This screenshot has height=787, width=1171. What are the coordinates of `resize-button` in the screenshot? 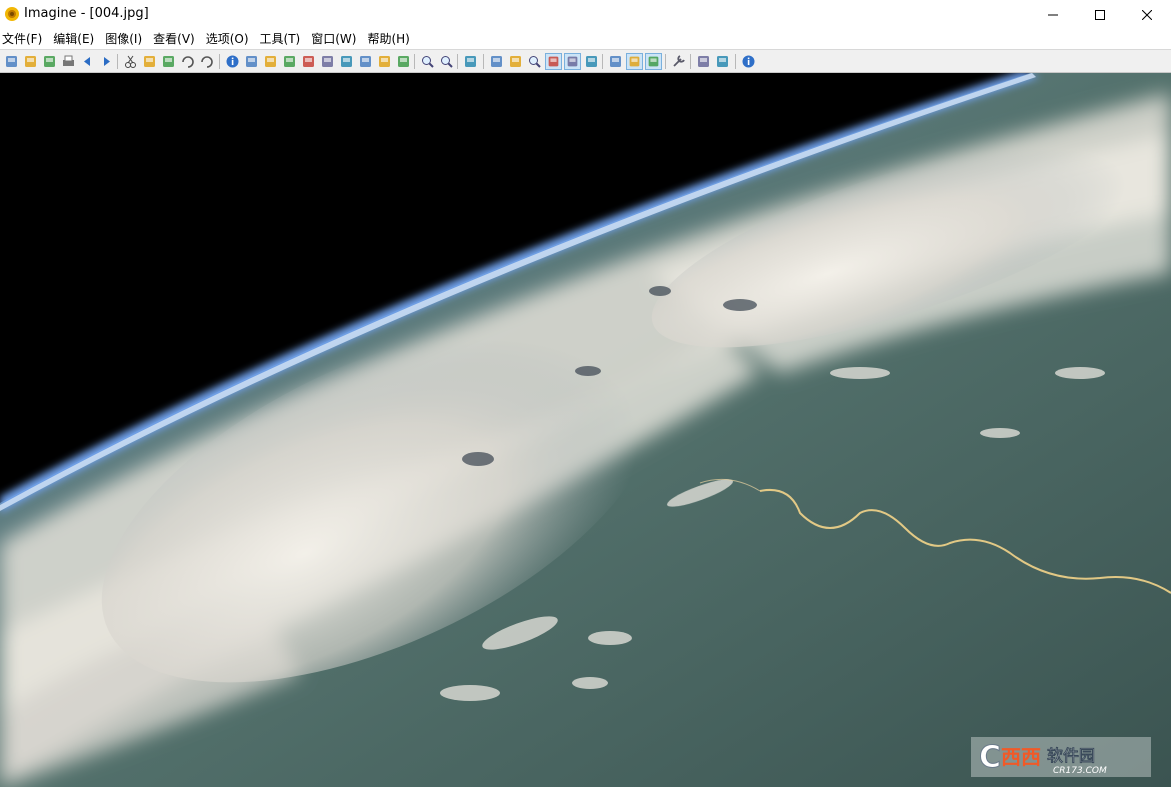 It's located at (270, 61).